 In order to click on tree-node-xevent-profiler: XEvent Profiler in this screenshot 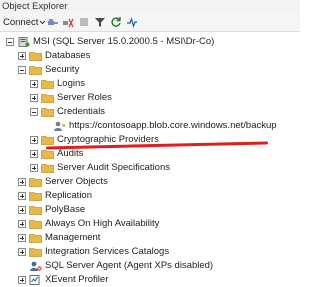, I will do `click(63, 280)`.